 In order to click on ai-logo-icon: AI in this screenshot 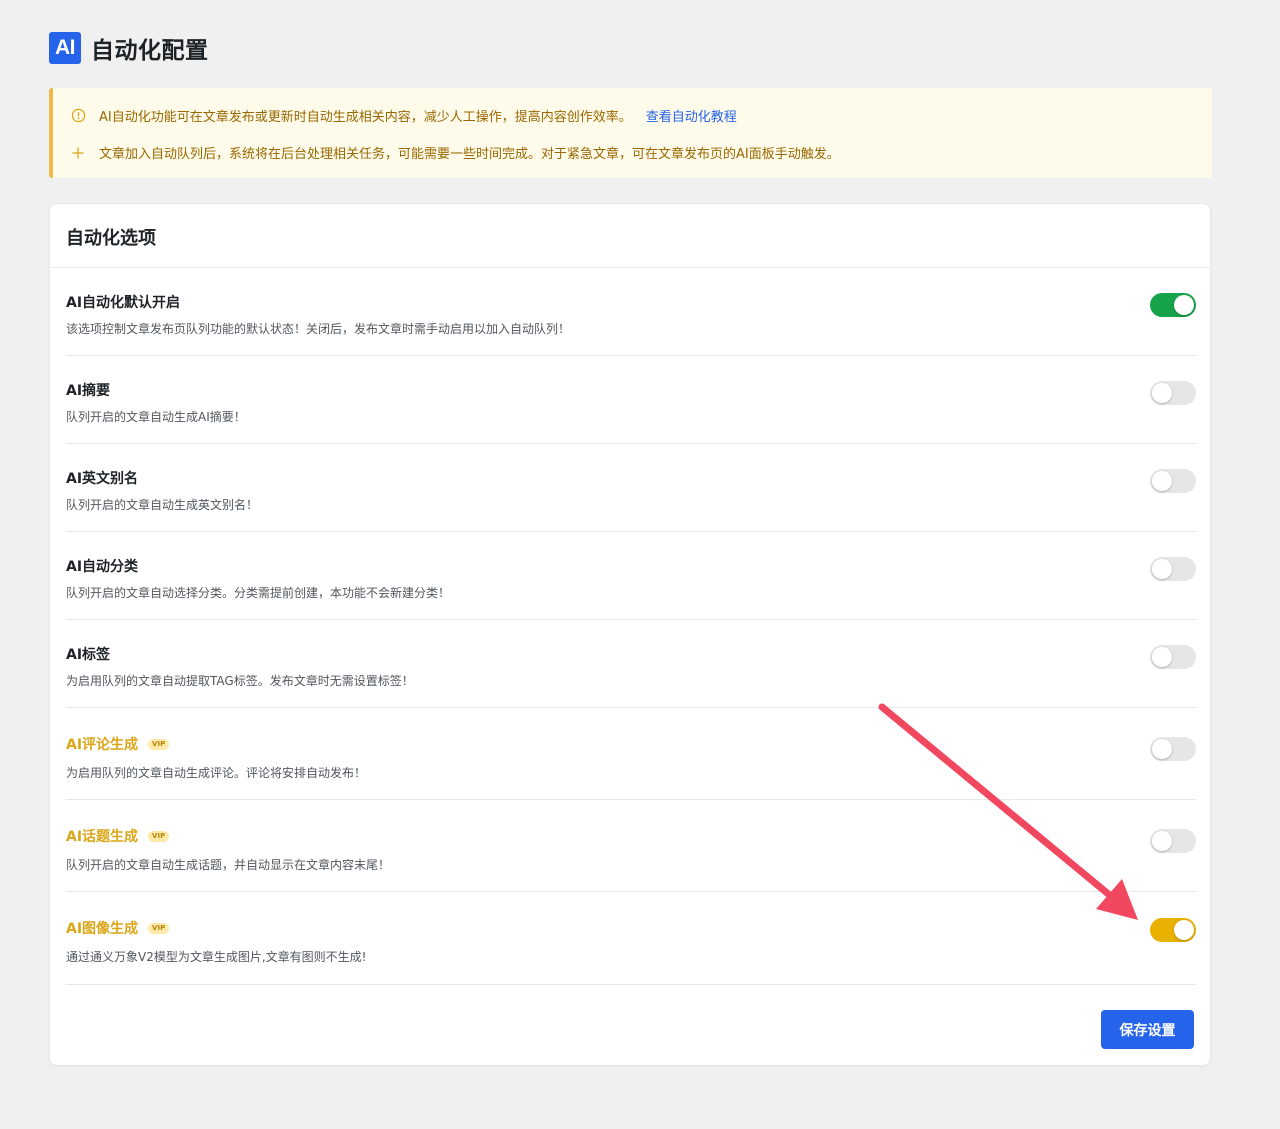, I will do `click(65, 48)`.